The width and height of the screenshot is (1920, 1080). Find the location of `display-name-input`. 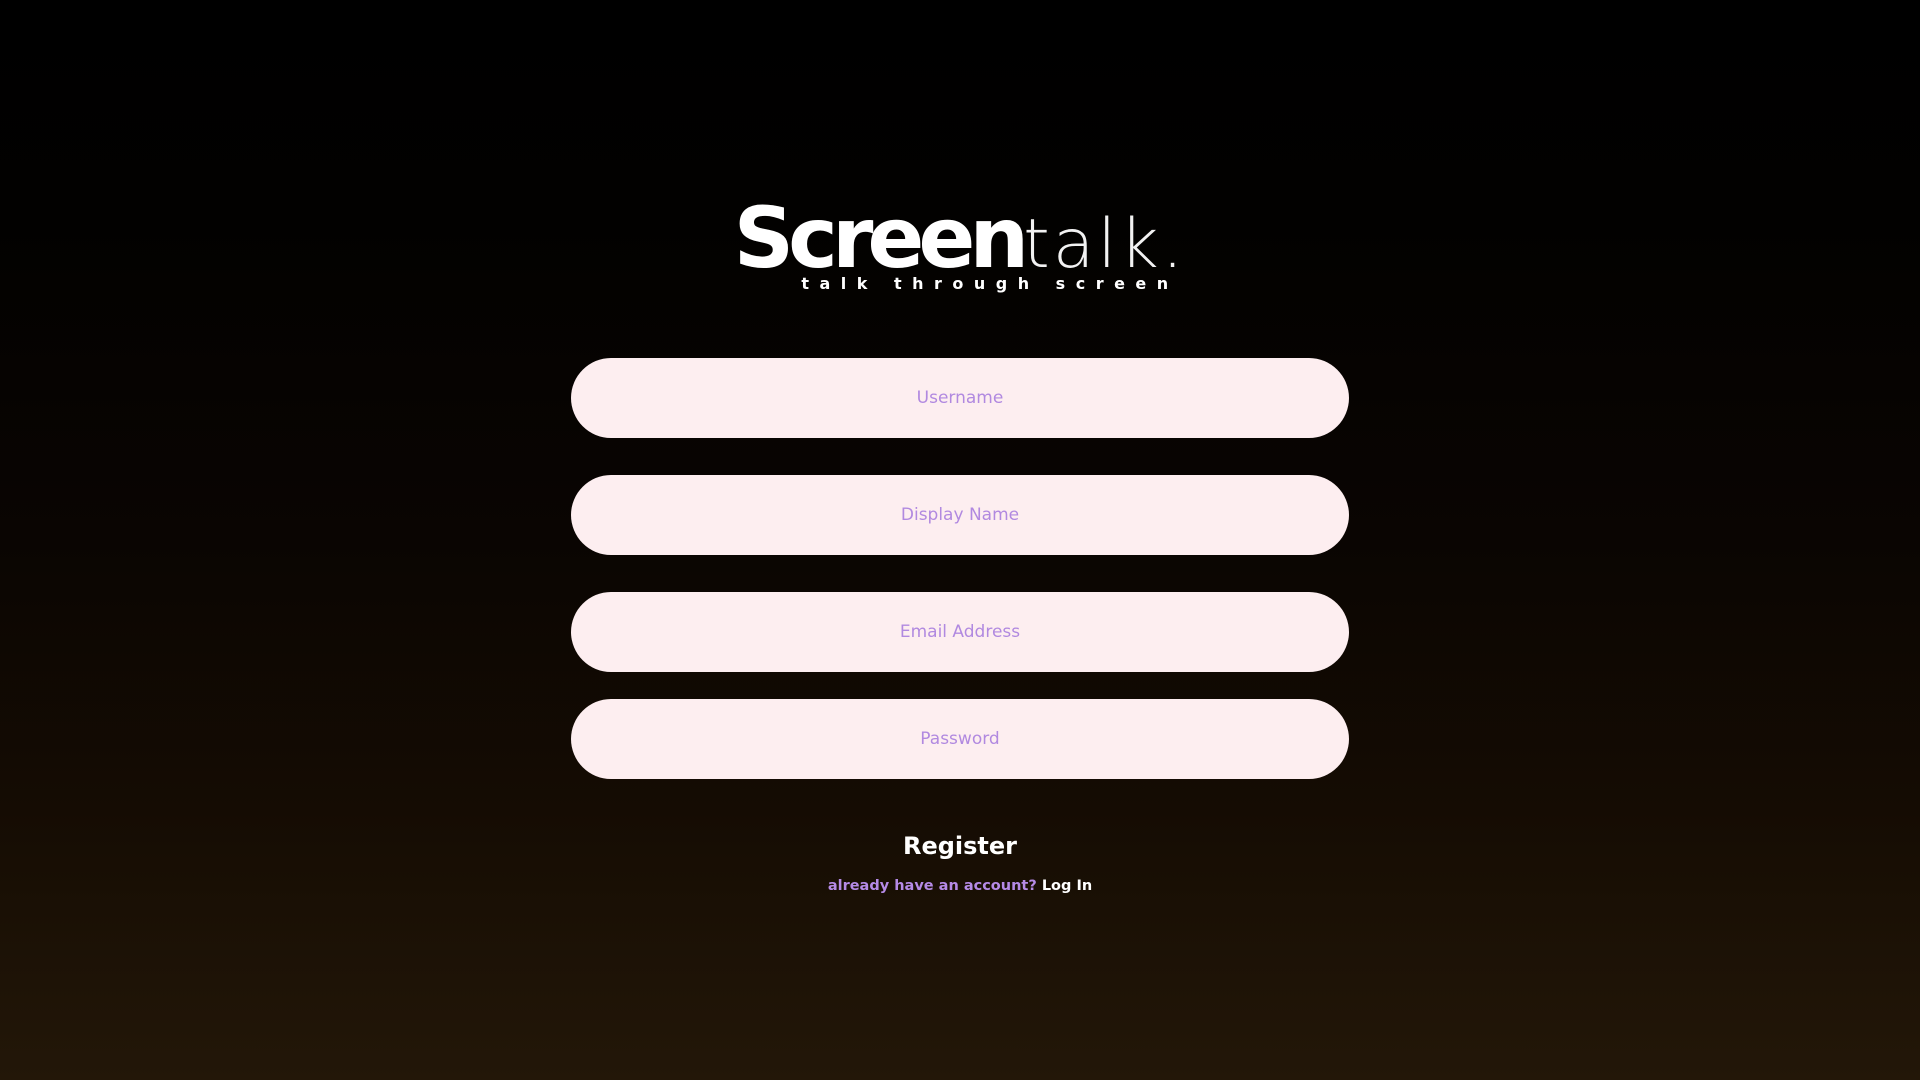

display-name-input is located at coordinates (960, 515).